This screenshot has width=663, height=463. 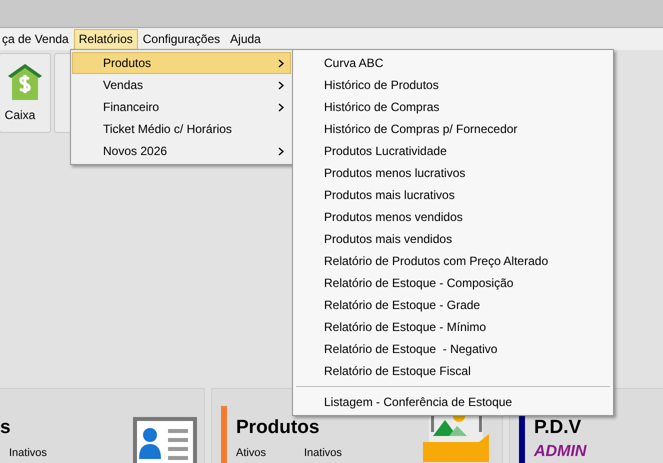 I want to click on menu-item: Histórico de Compras p/ Fornecedor, so click(x=453, y=129).